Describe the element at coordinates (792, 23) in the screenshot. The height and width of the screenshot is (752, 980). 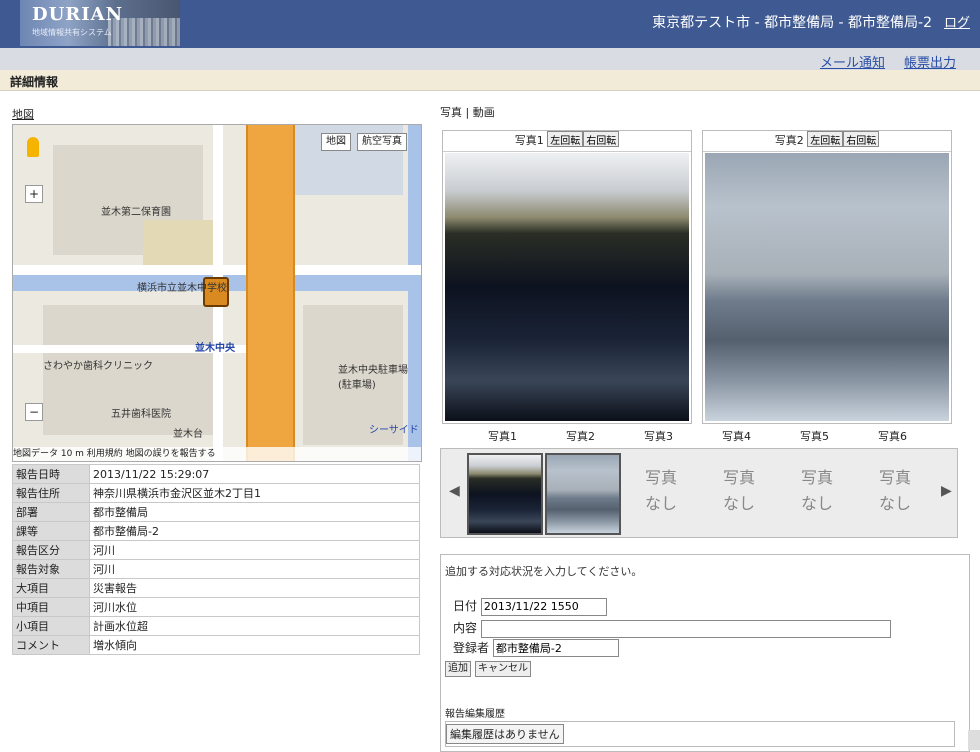
I see `organization-title: 東京都テスト市 - 都市整備局 - 都市整備局-2` at that location.